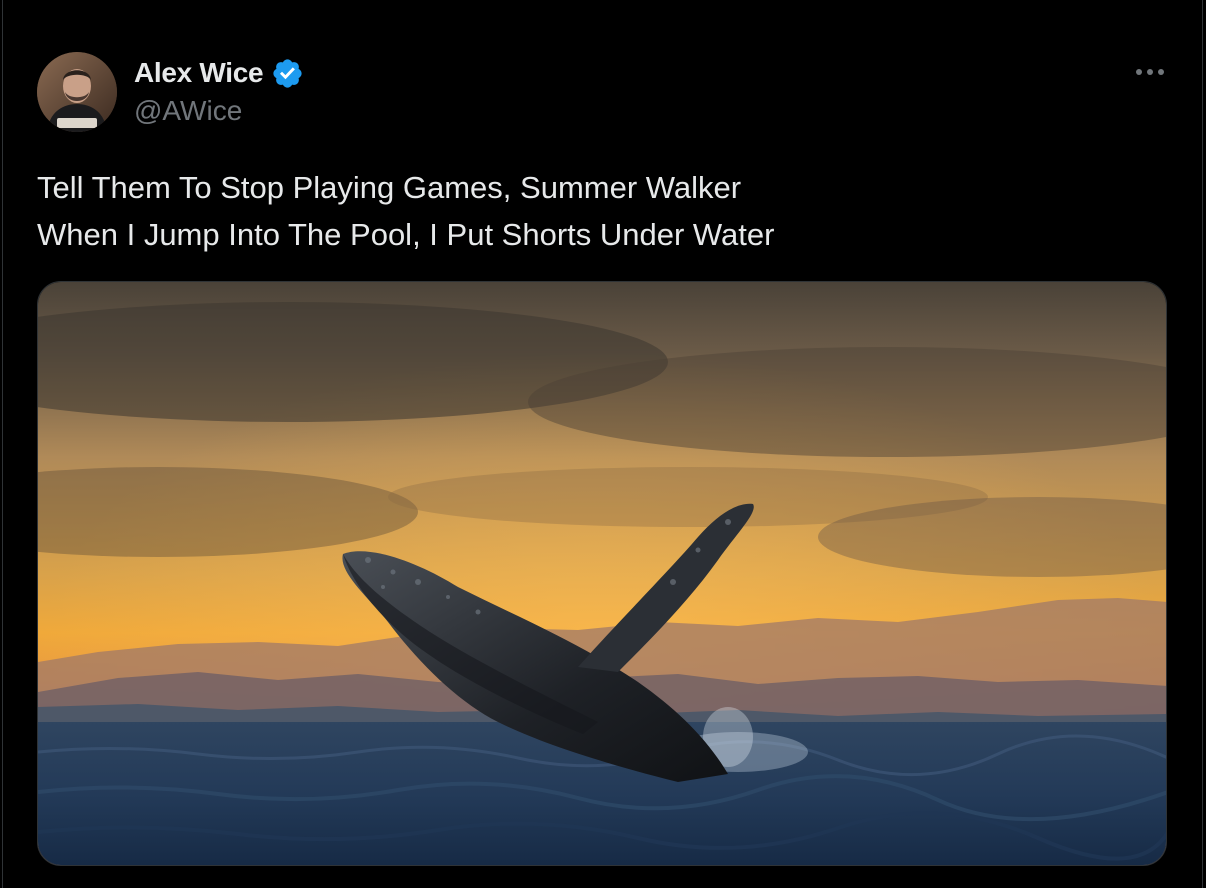  I want to click on author-name-row: Alex Wice, so click(219, 73).